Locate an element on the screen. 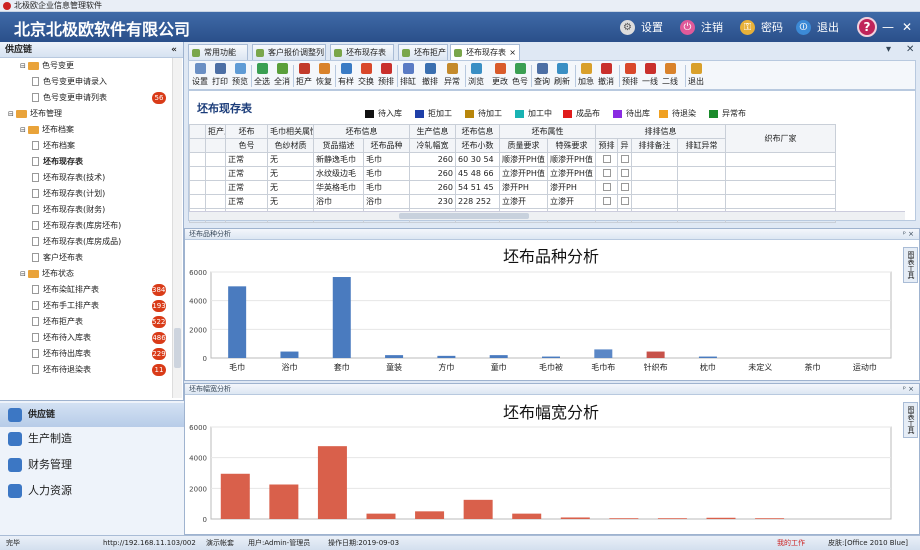  tab: 坯布现存表 × is located at coordinates (485, 52).